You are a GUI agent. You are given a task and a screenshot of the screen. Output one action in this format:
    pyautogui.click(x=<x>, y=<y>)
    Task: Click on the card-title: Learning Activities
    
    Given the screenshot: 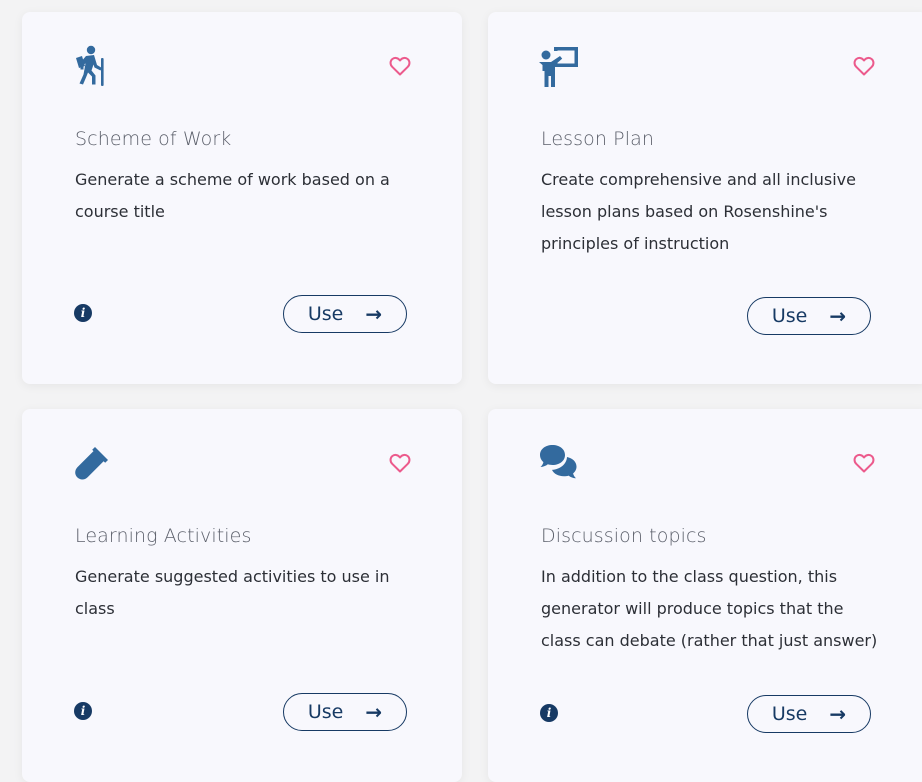 What is the action you would take?
    pyautogui.click(x=163, y=536)
    